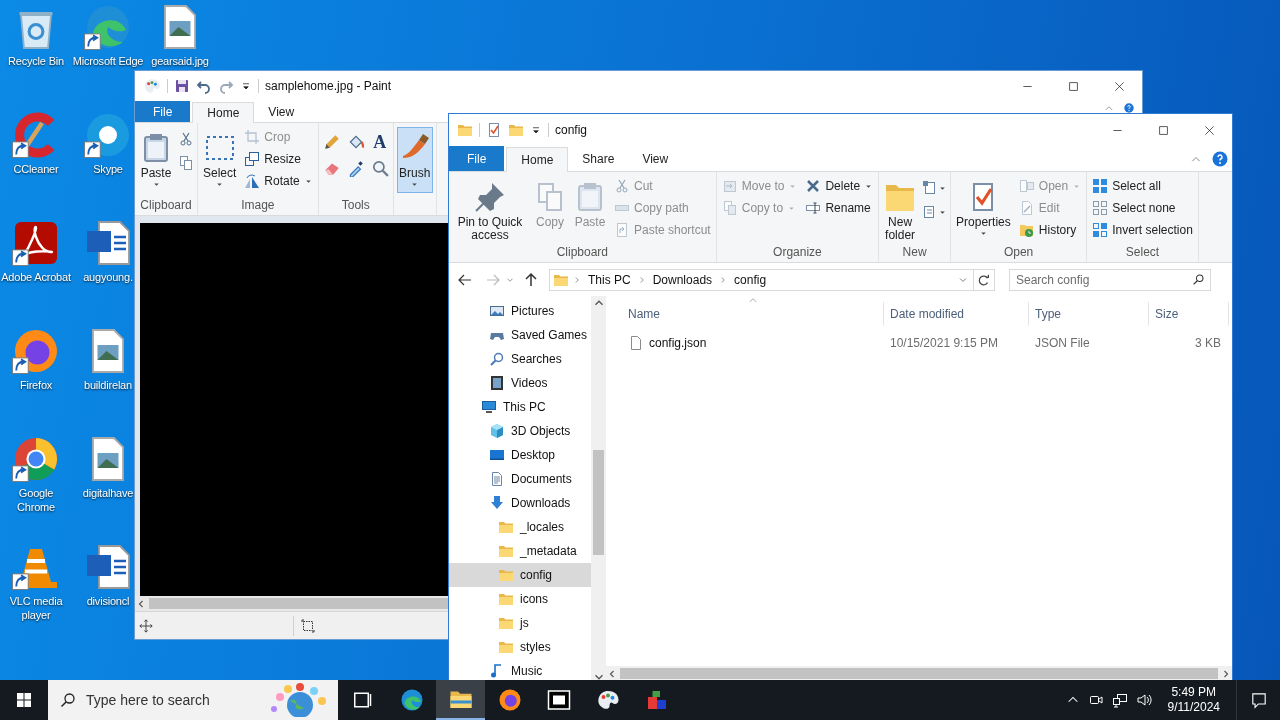 The width and height of the screenshot is (1280, 720). Describe the element at coordinates (520, 647) in the screenshot. I see `tree-item: styles` at that location.